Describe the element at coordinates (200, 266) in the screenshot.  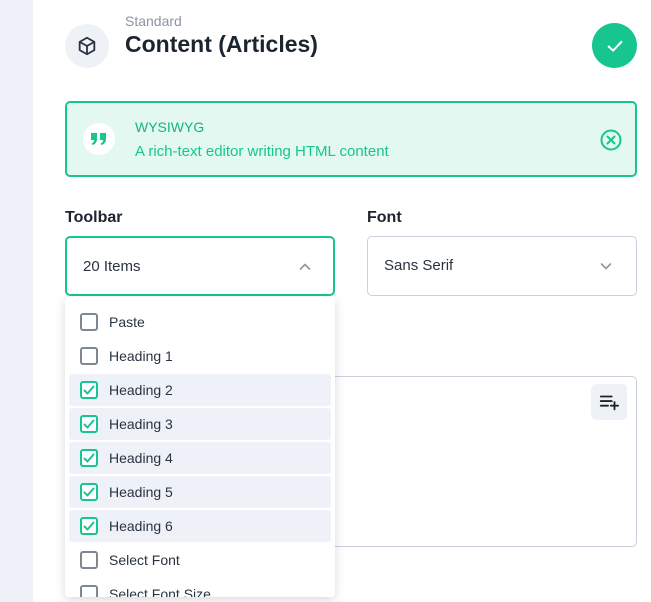
I see `toolbar-select: 20 Items` at that location.